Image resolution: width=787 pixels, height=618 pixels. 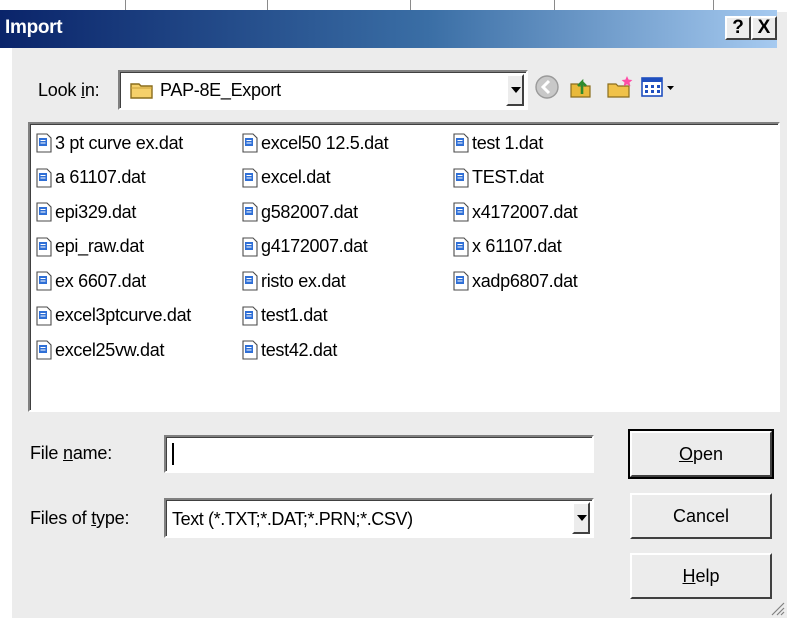 What do you see at coordinates (303, 280) in the screenshot?
I see `file-name-text: risto ex.dat` at bounding box center [303, 280].